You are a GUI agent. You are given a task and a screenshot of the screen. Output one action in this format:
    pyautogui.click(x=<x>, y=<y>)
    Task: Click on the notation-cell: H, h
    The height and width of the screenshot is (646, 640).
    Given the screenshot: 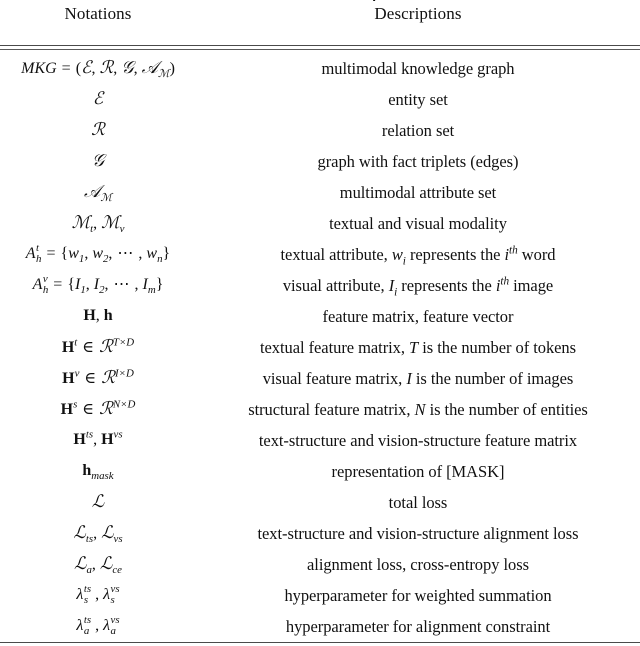 What is the action you would take?
    pyautogui.click(x=98, y=316)
    